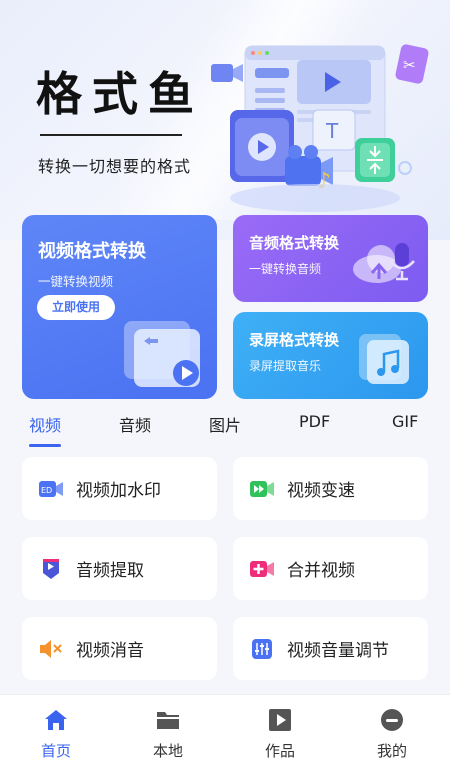 The height and width of the screenshot is (770, 450). I want to click on music-note-icon, so click(384, 359).